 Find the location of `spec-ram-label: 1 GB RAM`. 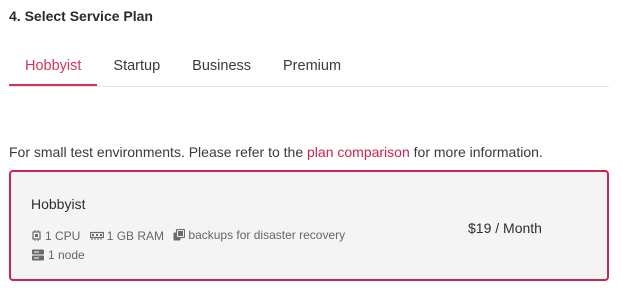

spec-ram-label: 1 GB RAM is located at coordinates (135, 236).